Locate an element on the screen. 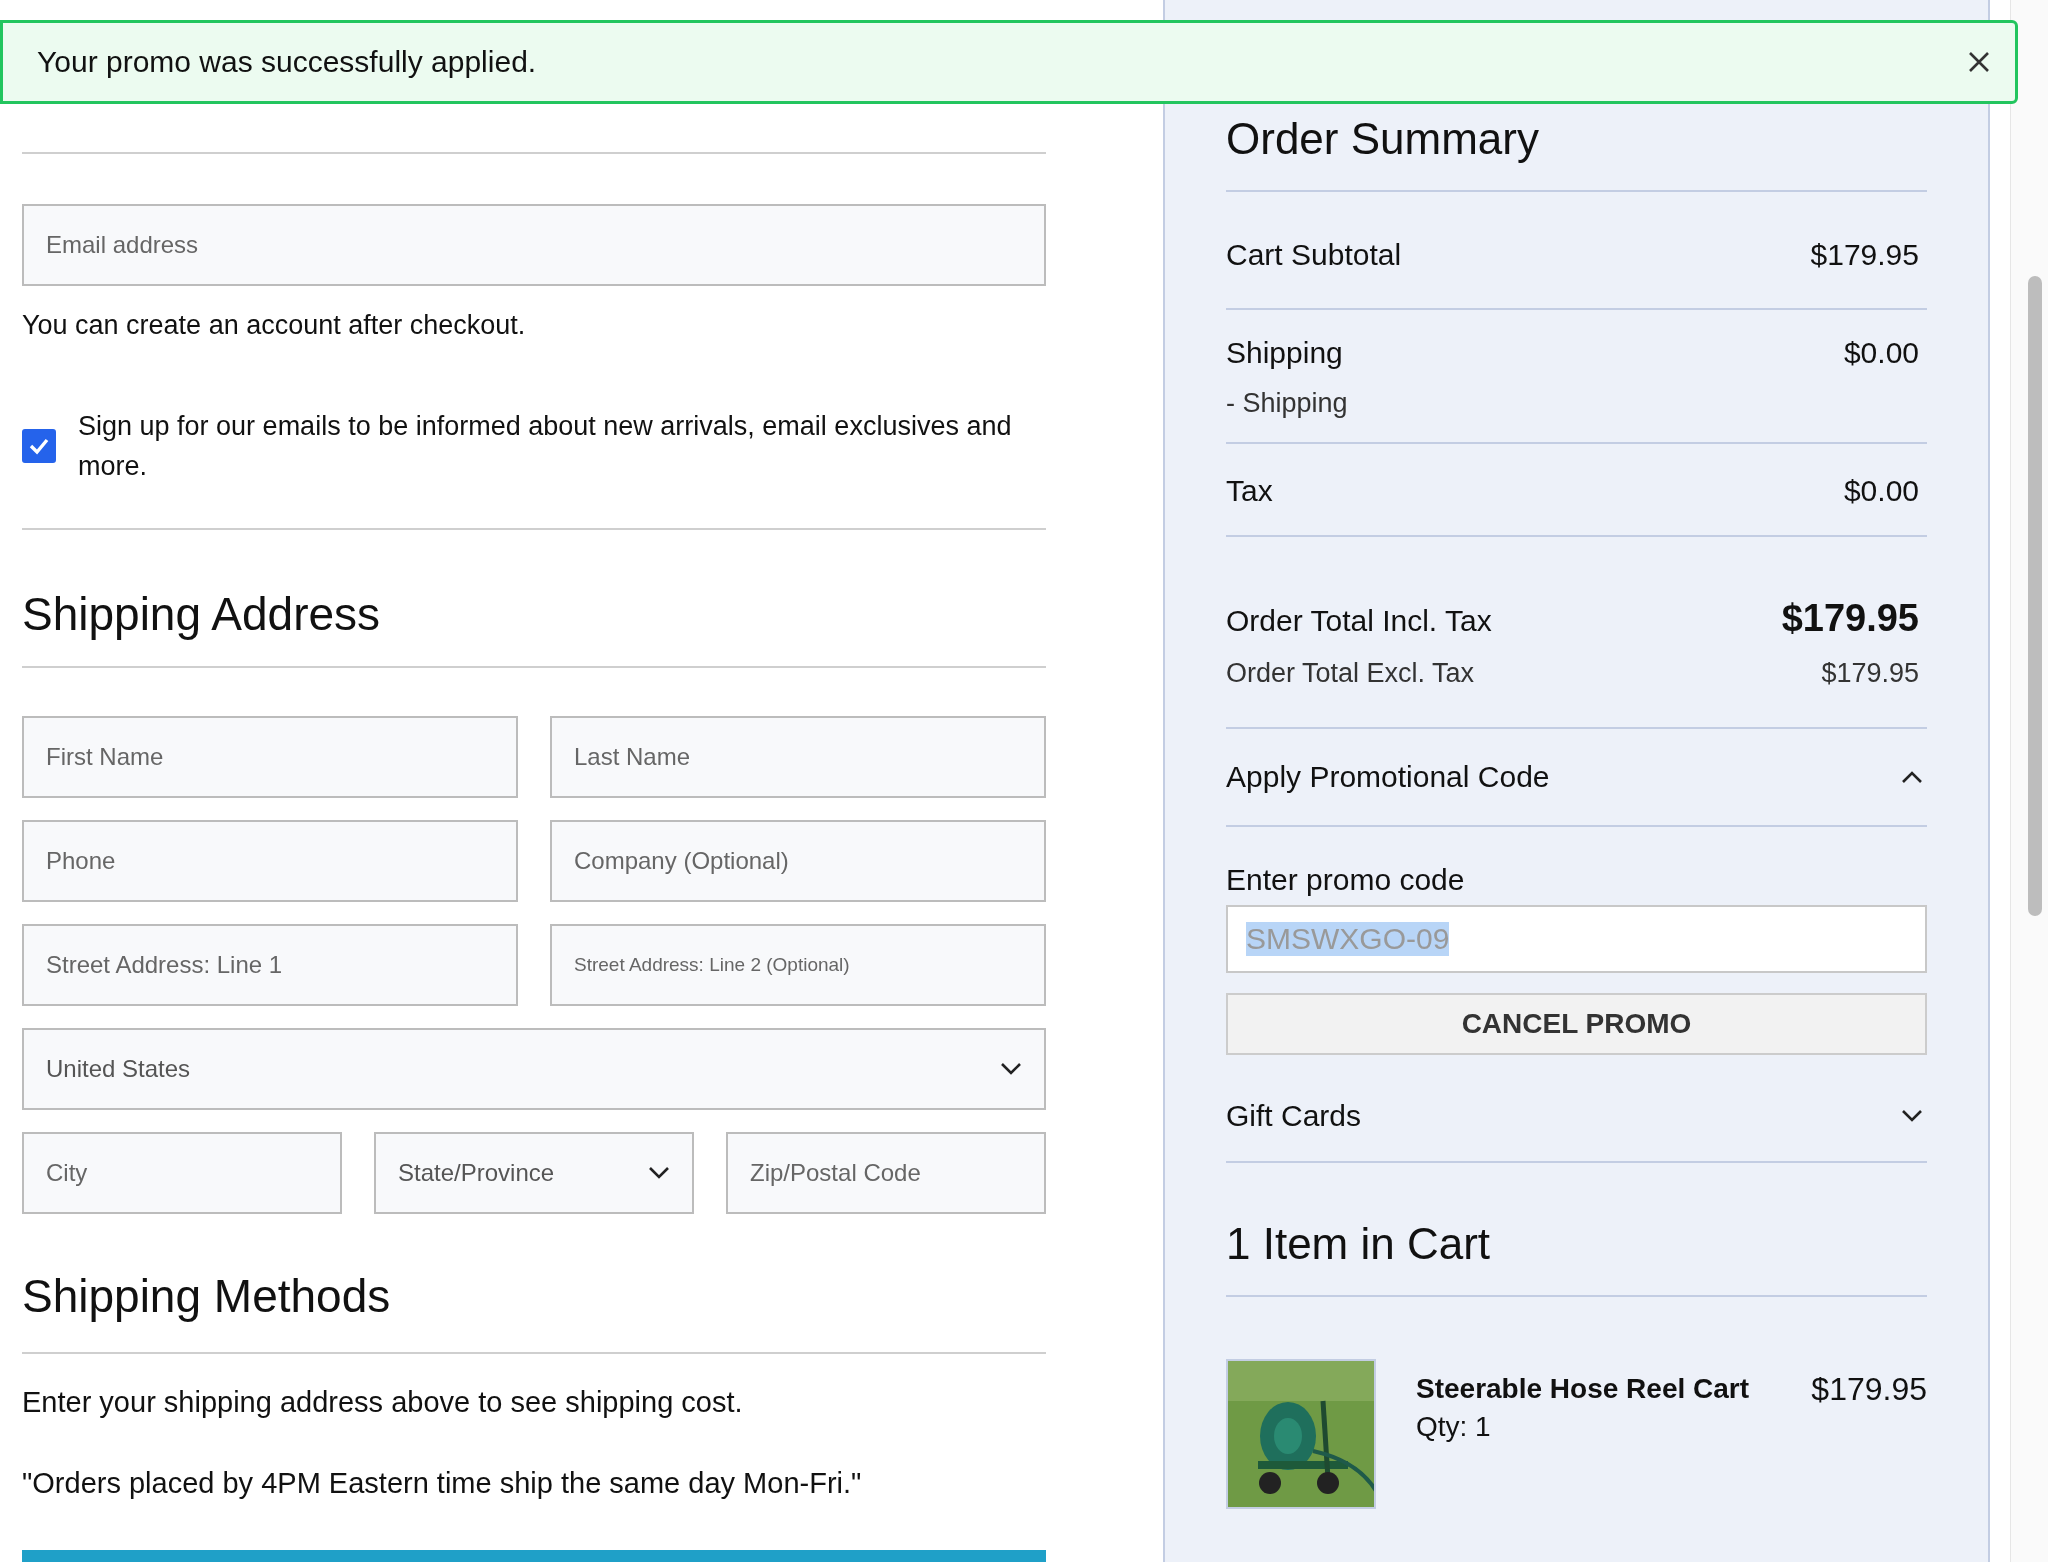  text-field: Zip/Postal Code is located at coordinates (886, 1173).